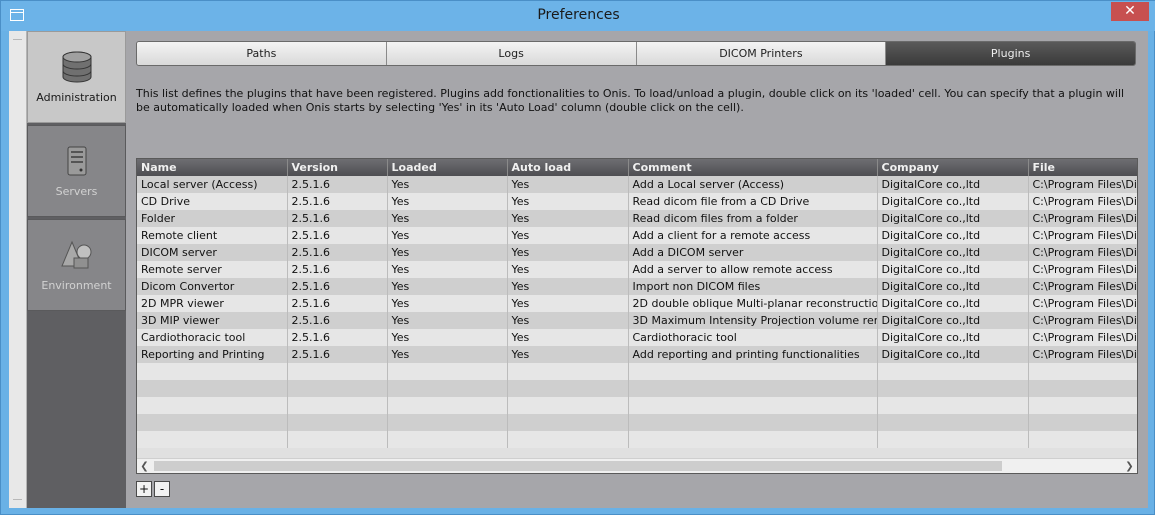 The width and height of the screenshot is (1155, 515). I want to click on column-header: File, so click(1082, 167).